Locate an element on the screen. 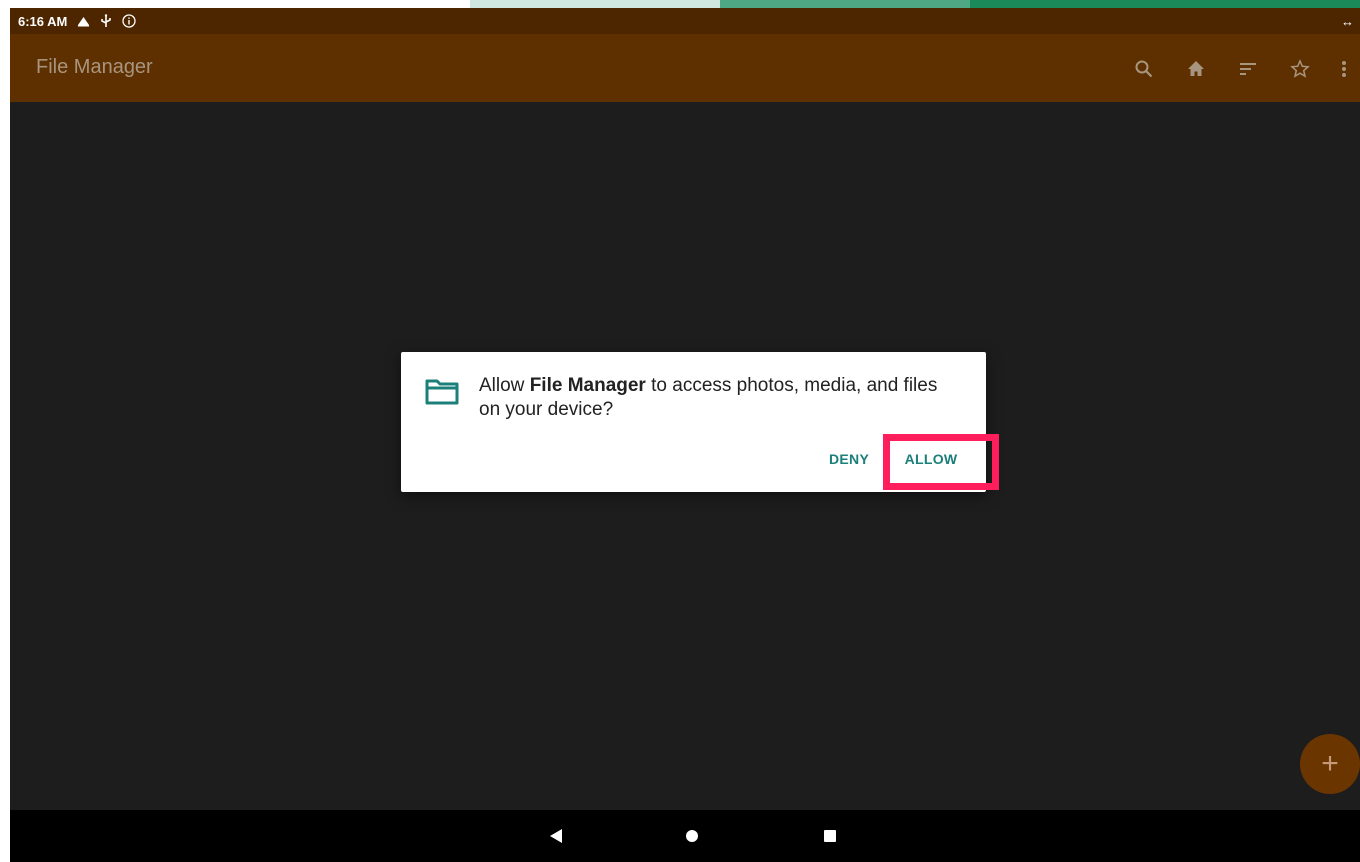 This screenshot has height=862, width=1360. more-options-icon is located at coordinates (1344, 69).